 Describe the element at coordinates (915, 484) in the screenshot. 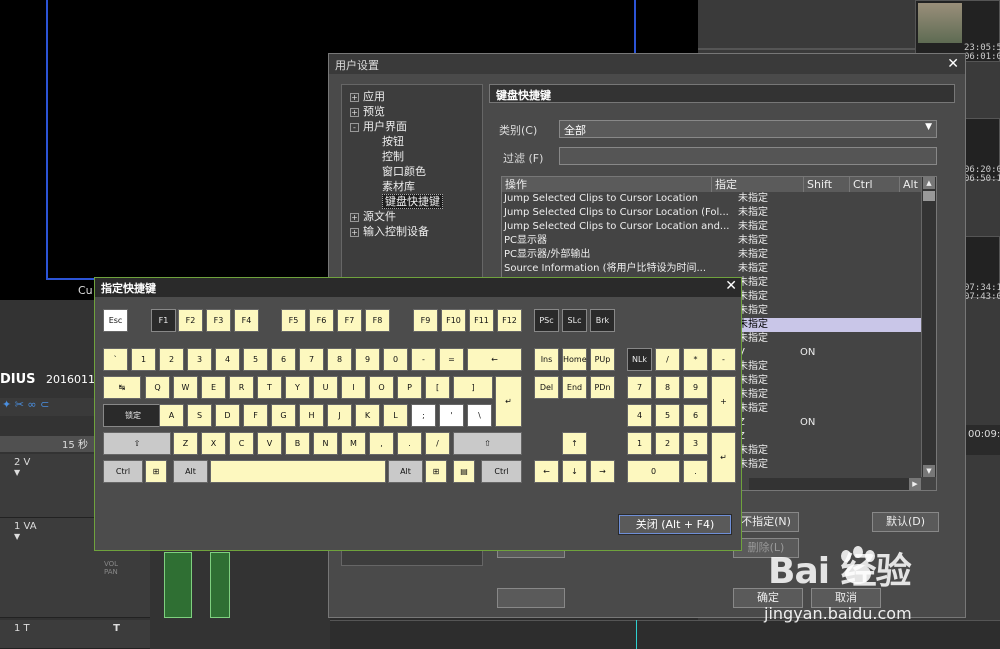

I see `scroll-right-icon: ▶` at that location.